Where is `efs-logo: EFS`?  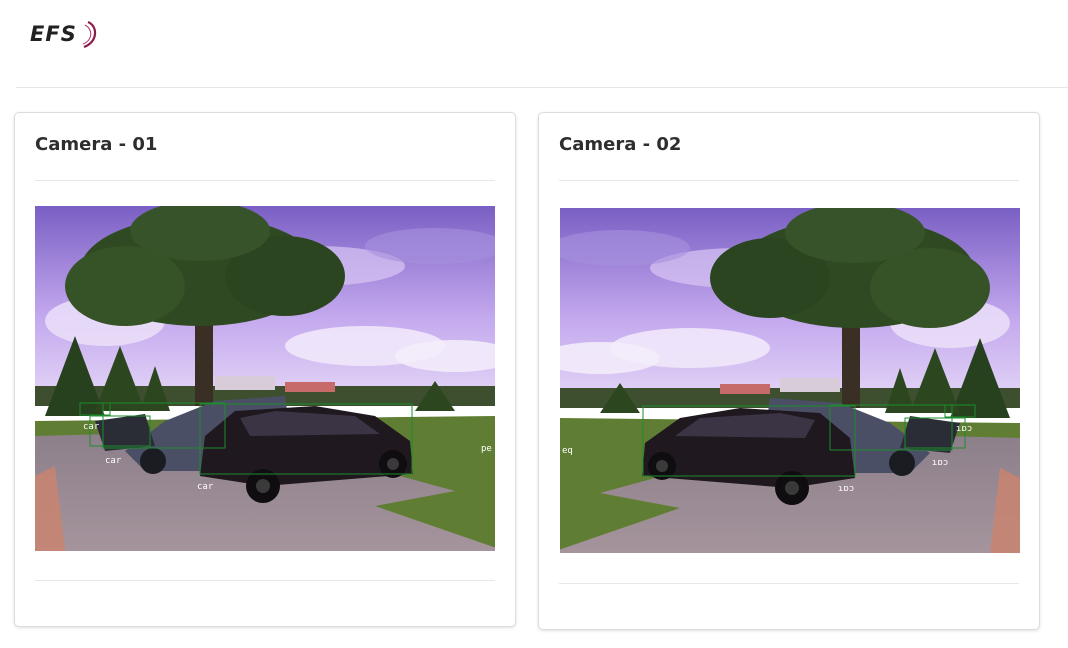 efs-logo: EFS is located at coordinates (66, 37).